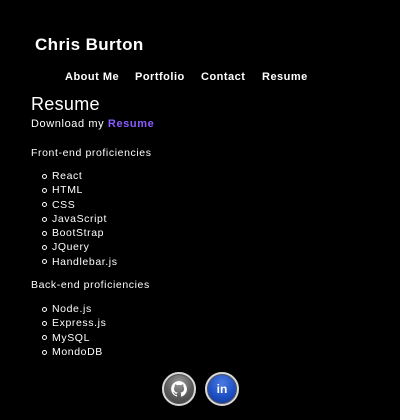  I want to click on list-item: HTML, so click(80, 190).